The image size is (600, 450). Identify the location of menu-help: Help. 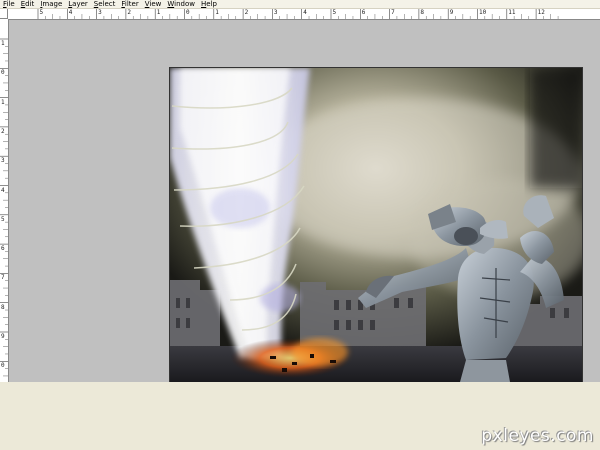
(209, 4).